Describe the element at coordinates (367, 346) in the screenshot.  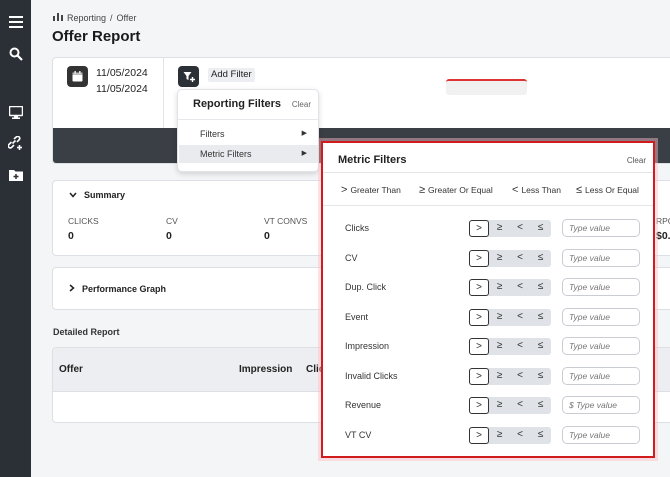
I see `filter-row-label: Impression` at that location.